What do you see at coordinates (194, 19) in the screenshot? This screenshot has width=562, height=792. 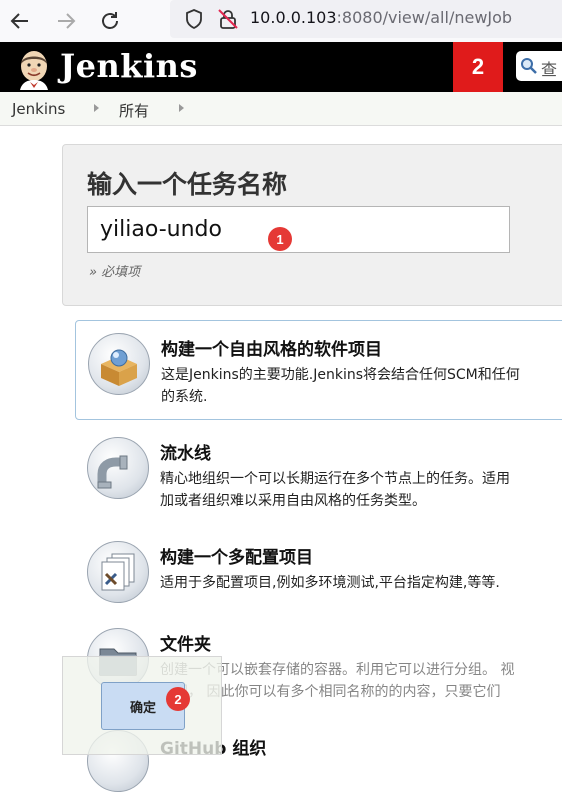 I see `shield-icon` at bounding box center [194, 19].